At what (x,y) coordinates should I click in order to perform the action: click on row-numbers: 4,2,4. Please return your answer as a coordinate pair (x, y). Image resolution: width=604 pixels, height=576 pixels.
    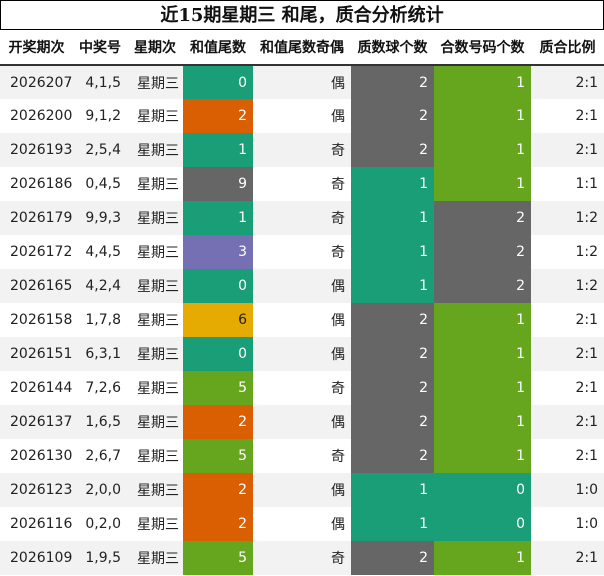
    Looking at the image, I should click on (100, 286).